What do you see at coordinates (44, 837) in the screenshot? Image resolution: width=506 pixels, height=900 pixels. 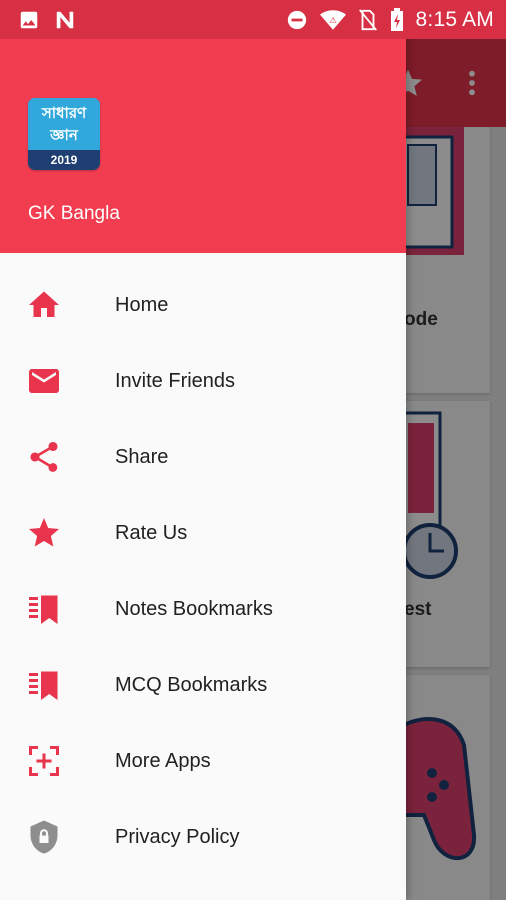 I see `shield-lock-icon` at bounding box center [44, 837].